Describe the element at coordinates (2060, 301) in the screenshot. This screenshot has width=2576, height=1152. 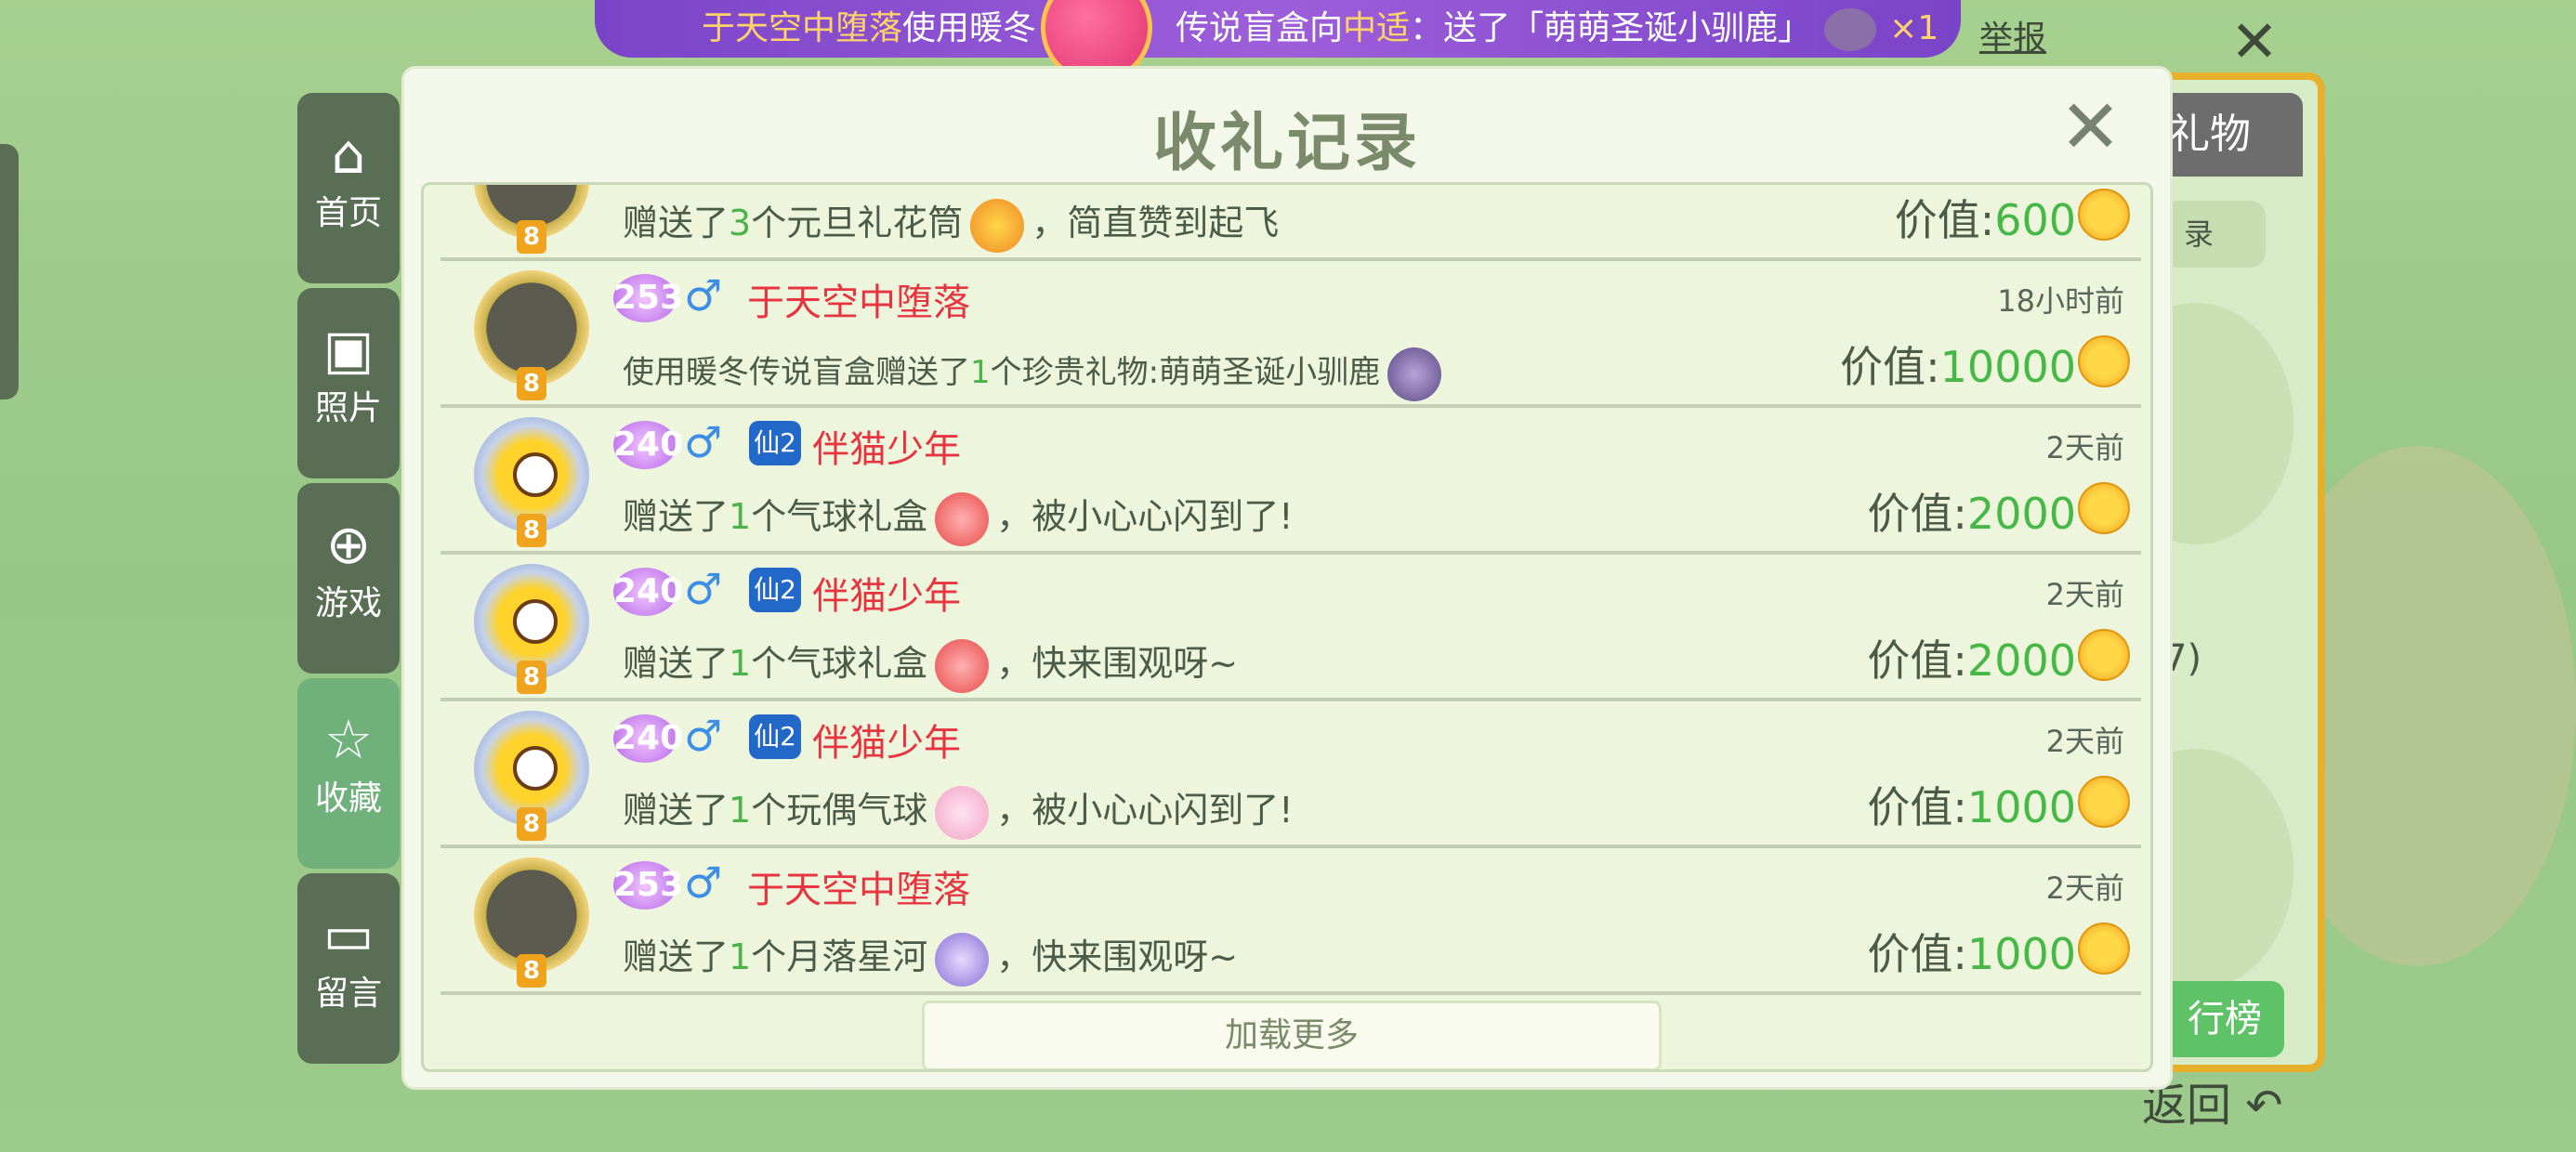
I see `timestamp: 18小时前` at that location.